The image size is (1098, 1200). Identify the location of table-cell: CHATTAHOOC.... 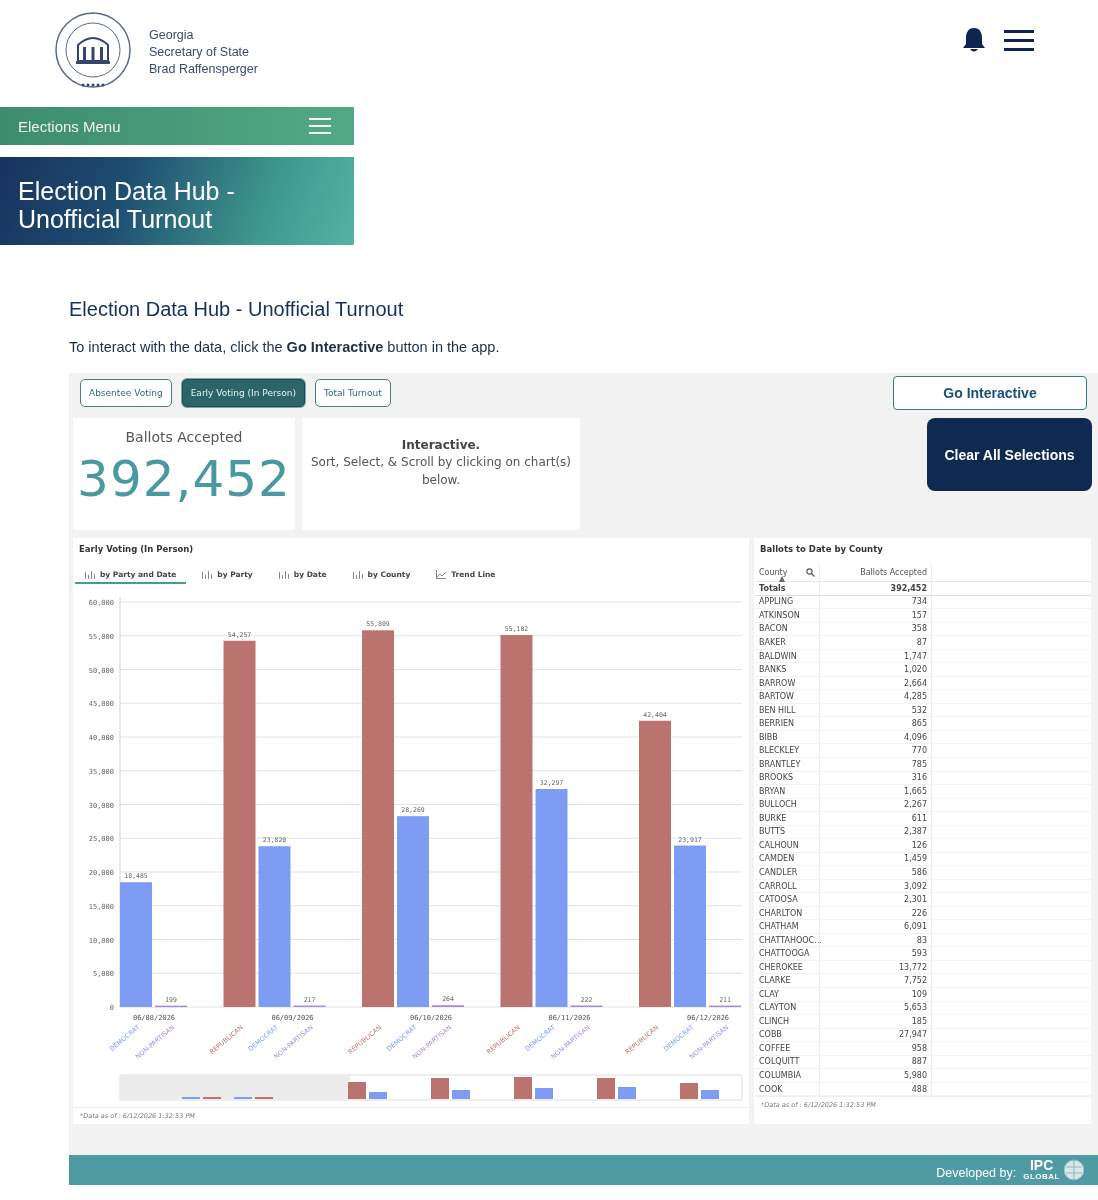
(787, 940).